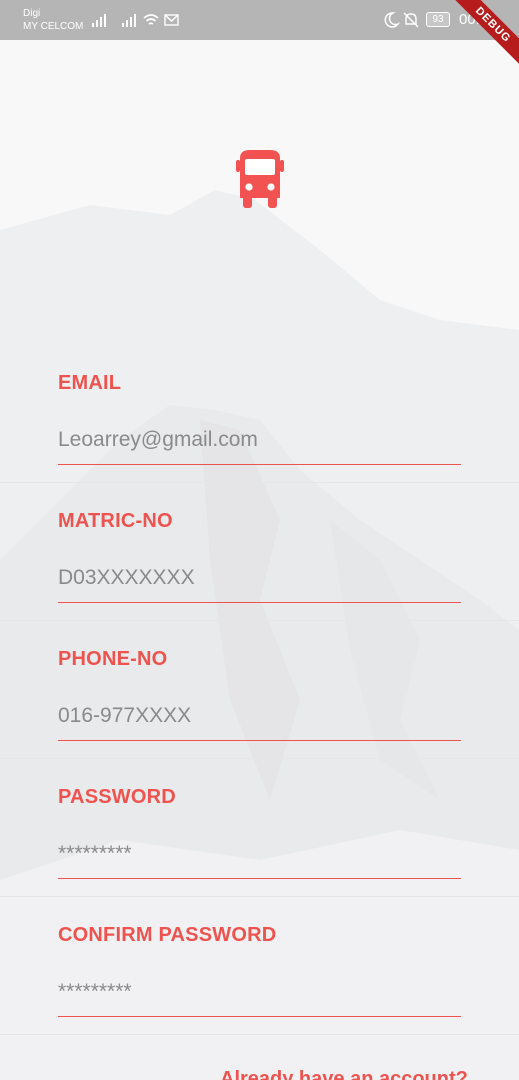  Describe the element at coordinates (392, 20) in the screenshot. I see `moon-icon` at that location.